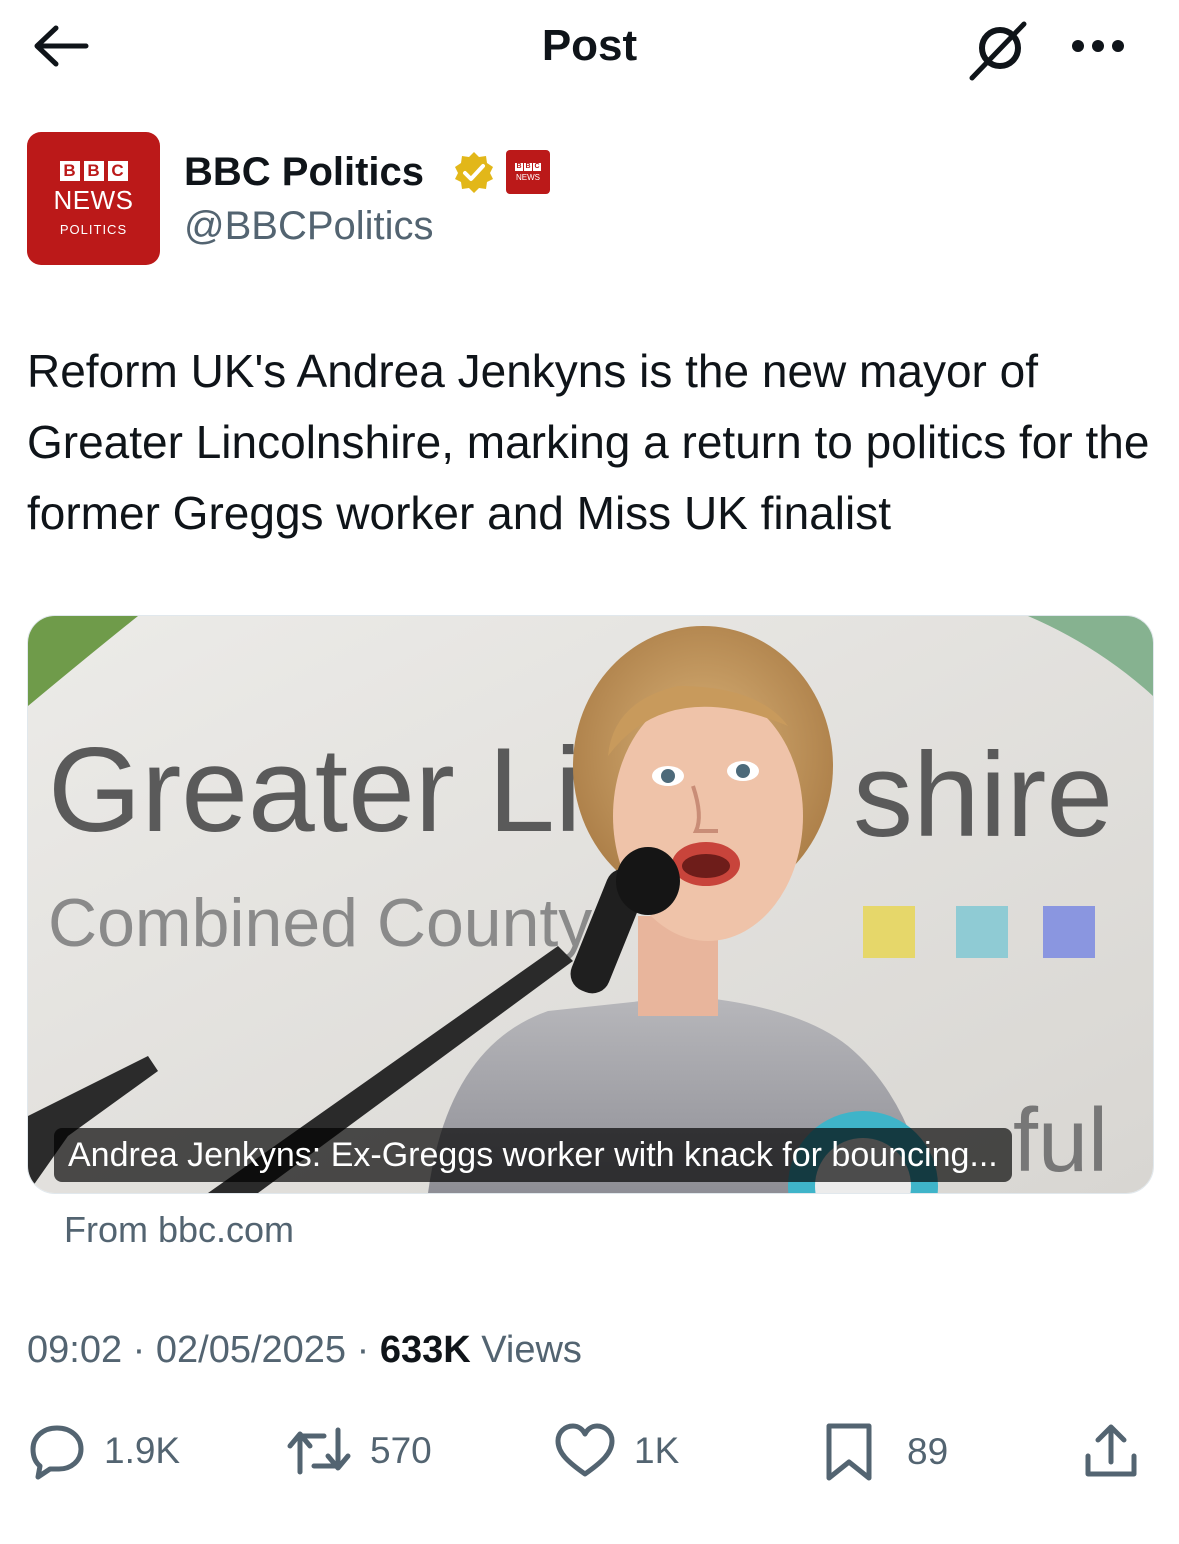 This screenshot has height=1544, width=1179. I want to click on avatar-sub-text: POLITICS, so click(93, 229).